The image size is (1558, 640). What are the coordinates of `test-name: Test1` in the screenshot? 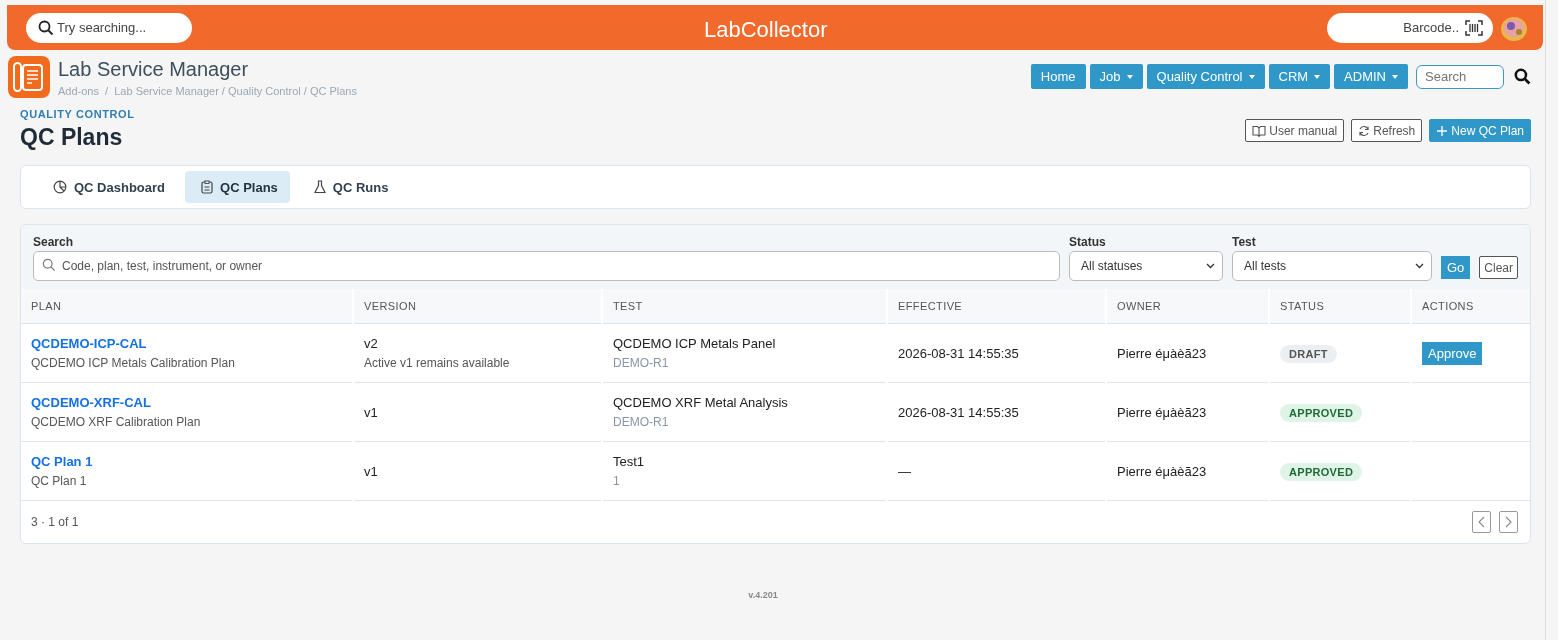 It's located at (629, 461).